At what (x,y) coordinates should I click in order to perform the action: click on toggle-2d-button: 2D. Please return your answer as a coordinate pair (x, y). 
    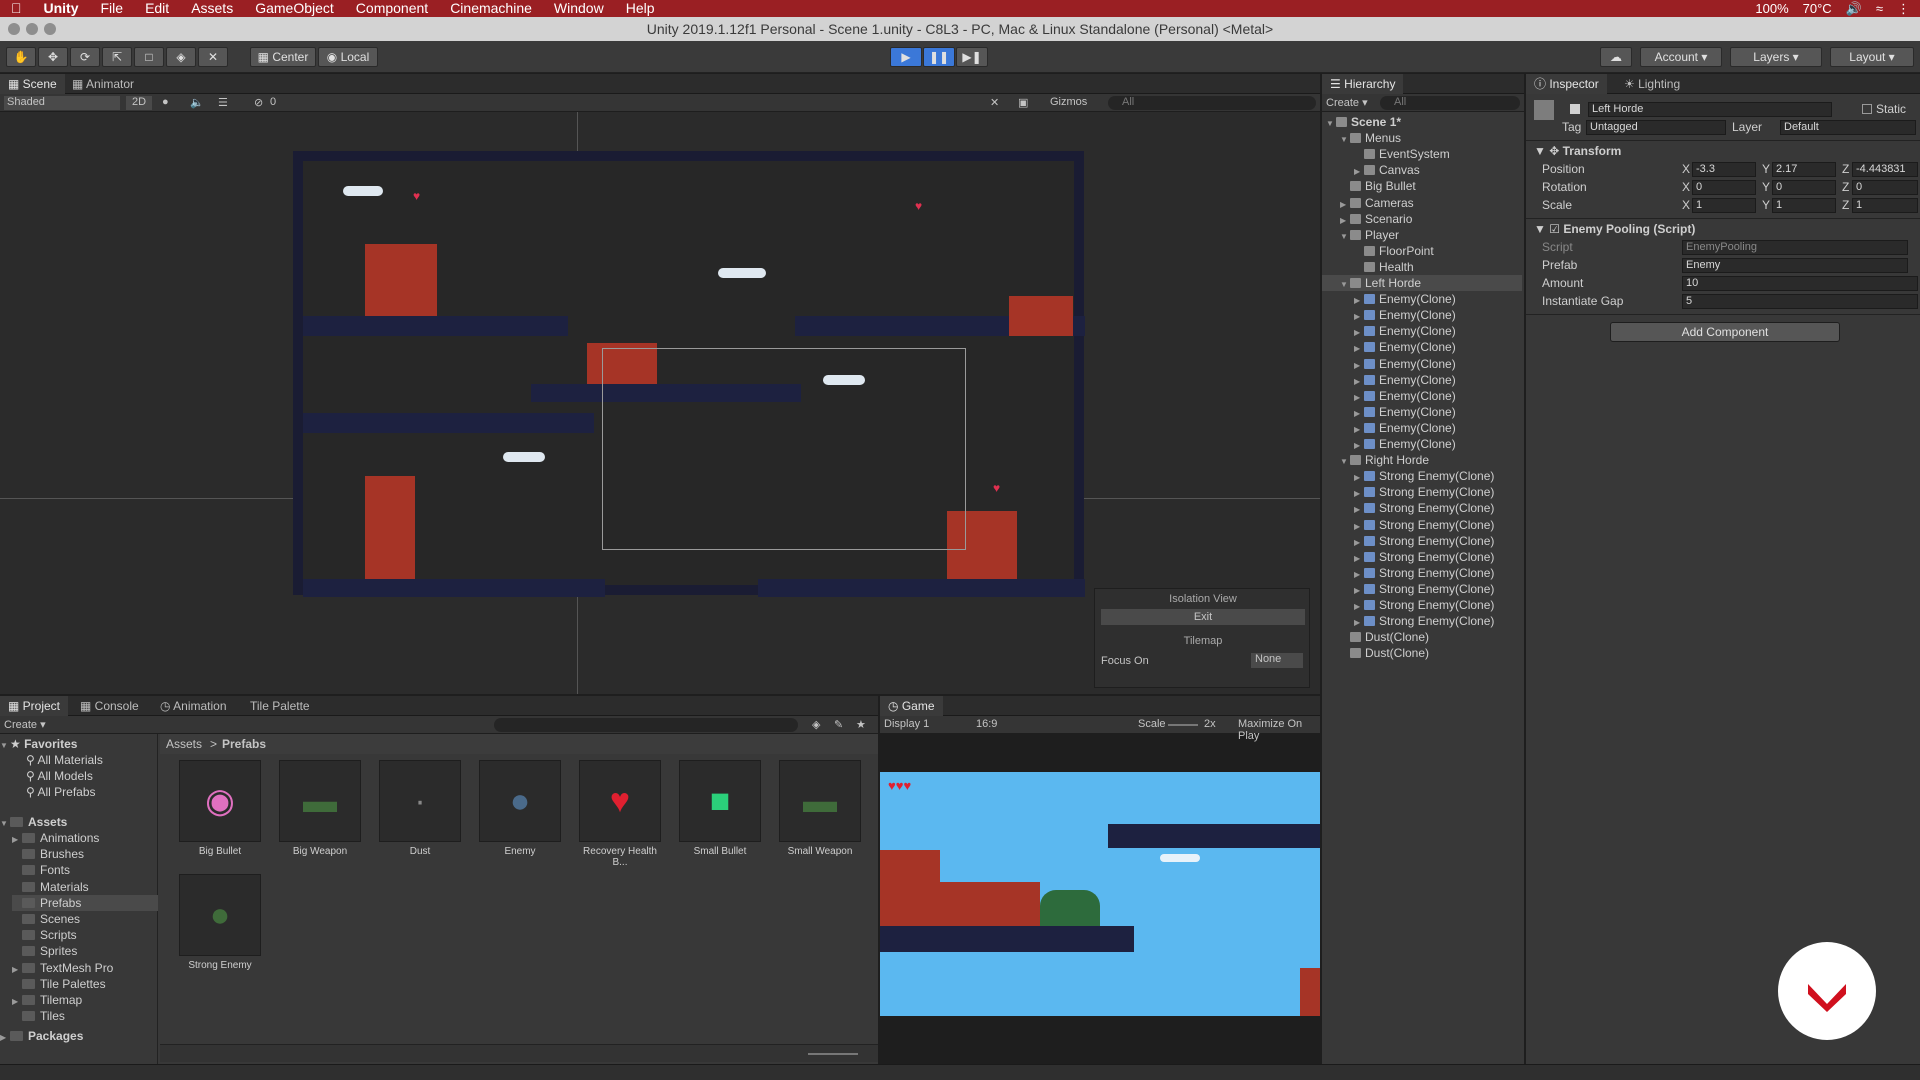
    Looking at the image, I should click on (139, 103).